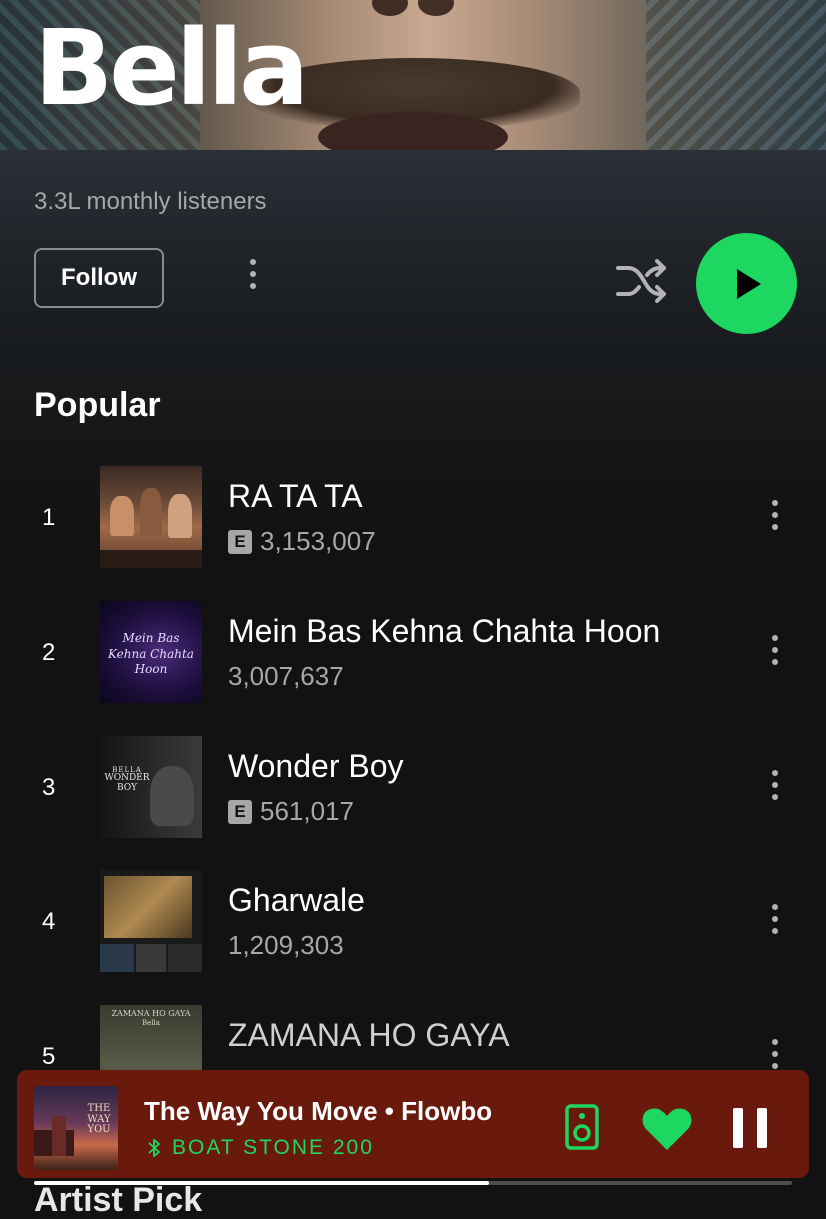 The height and width of the screenshot is (1219, 826). What do you see at coordinates (151, 787) in the screenshot?
I see `track-artwork: BELLA WONDER BOY` at bounding box center [151, 787].